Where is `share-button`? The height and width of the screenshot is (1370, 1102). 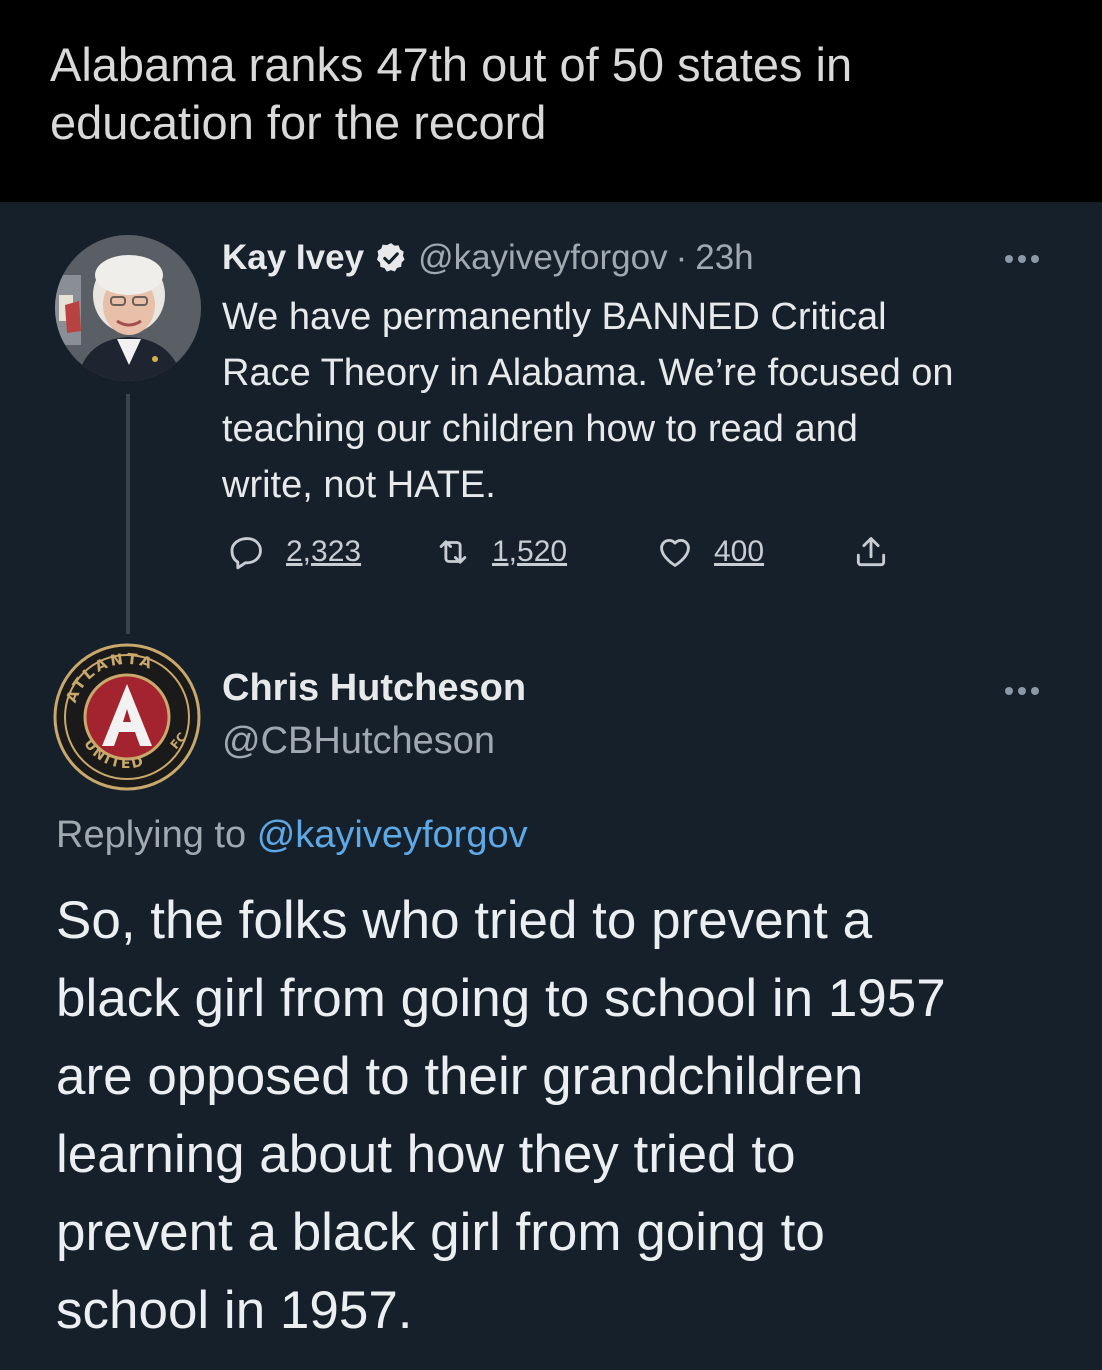
share-button is located at coordinates (871, 552).